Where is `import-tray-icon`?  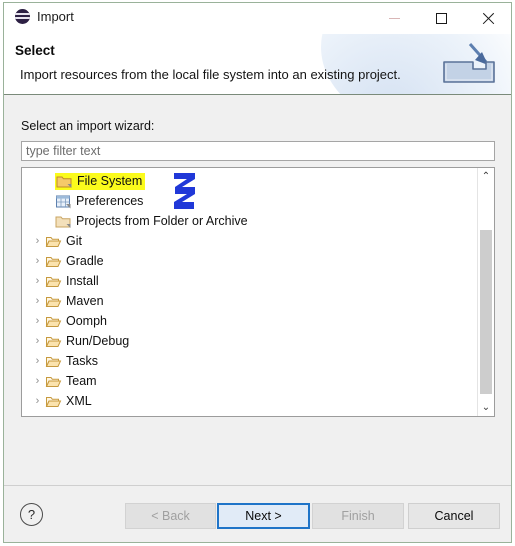
import-tray-icon is located at coordinates (469, 63).